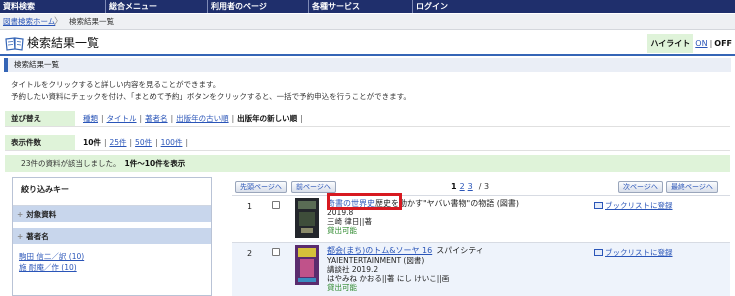 The height and width of the screenshot is (296, 735). I want to click on prev-page-button: 前ページへ, so click(313, 187).